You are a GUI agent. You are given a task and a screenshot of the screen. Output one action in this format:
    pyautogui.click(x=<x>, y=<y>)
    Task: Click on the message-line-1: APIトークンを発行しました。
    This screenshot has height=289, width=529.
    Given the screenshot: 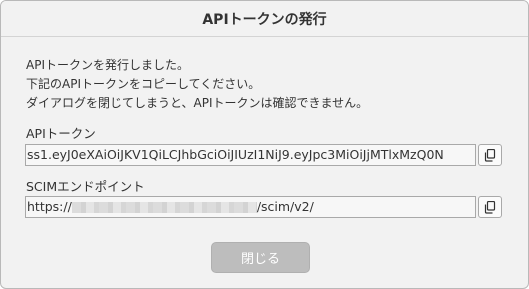 What is the action you would take?
    pyautogui.click(x=107, y=65)
    